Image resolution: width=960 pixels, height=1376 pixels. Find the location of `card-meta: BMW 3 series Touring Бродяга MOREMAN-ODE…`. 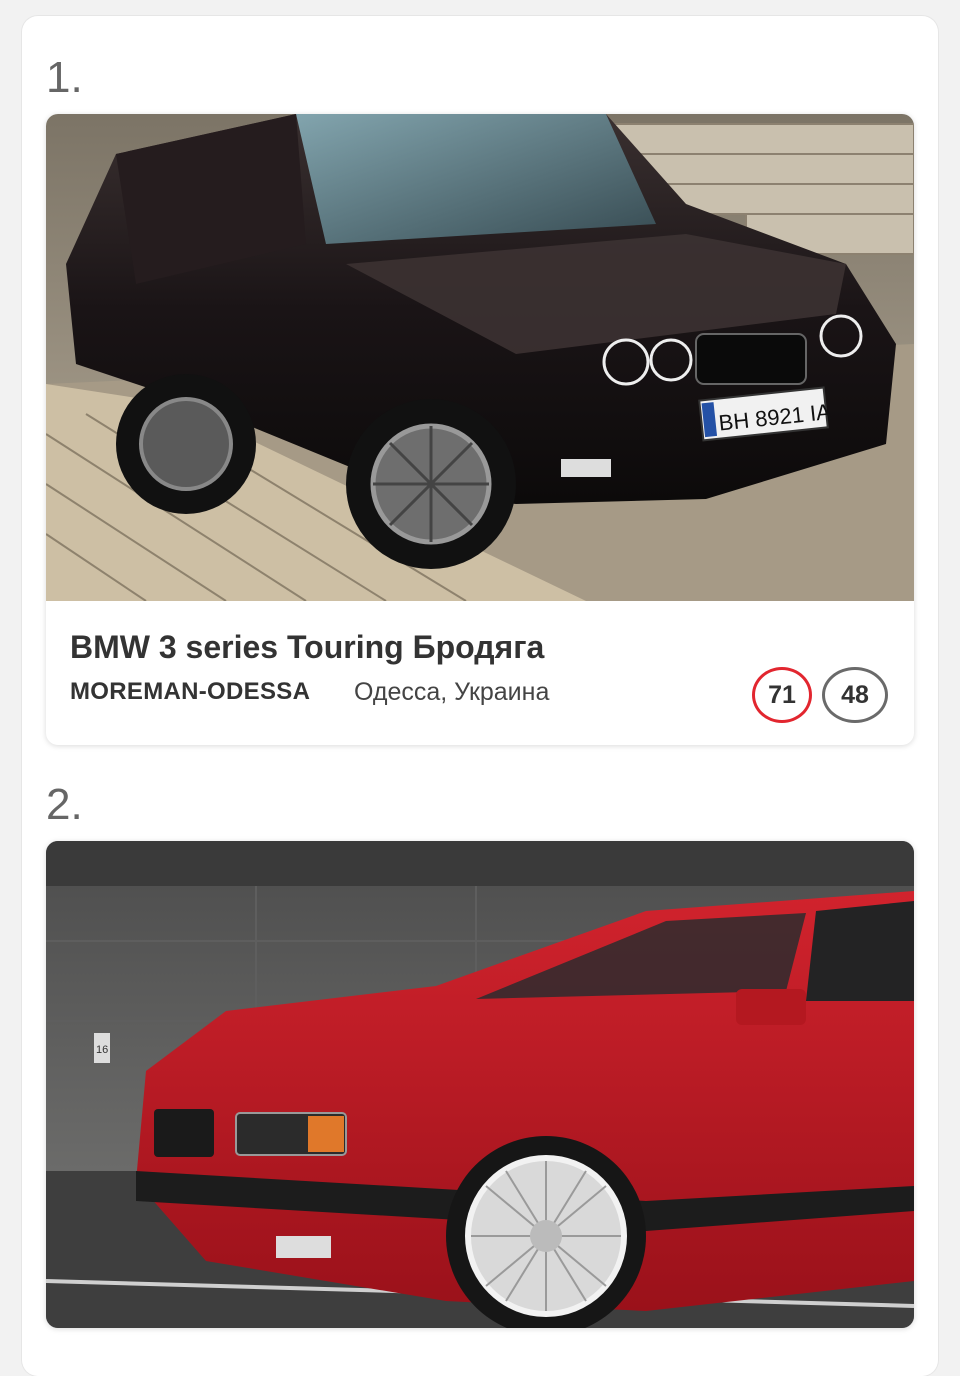

card-meta: BMW 3 series Touring Бродяга MOREMAN-ODE… is located at coordinates (480, 673).